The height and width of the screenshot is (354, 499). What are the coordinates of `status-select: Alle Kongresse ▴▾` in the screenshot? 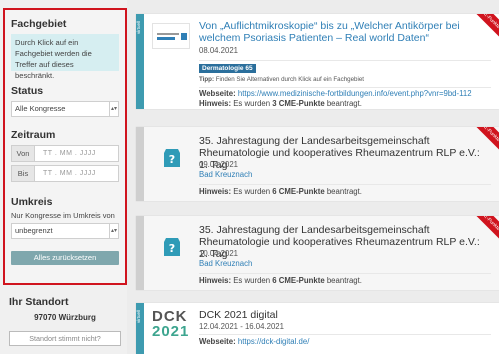 It's located at (65, 109).